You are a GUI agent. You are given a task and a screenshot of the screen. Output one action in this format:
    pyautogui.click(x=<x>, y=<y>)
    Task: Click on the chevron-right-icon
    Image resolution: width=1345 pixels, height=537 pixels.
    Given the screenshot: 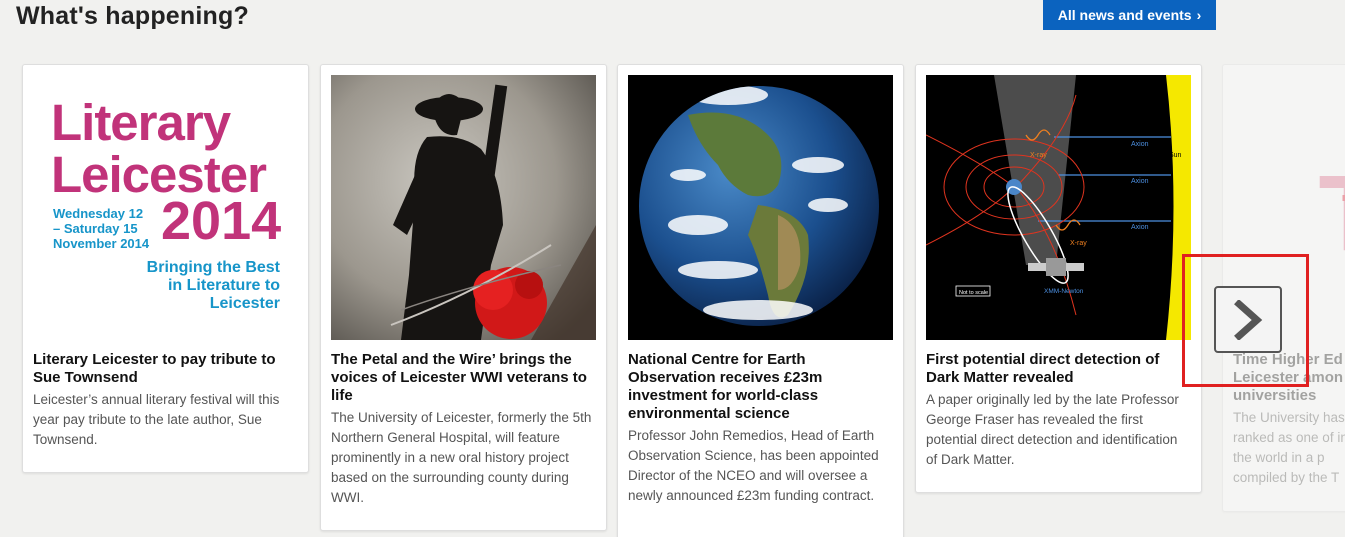 What is the action you would take?
    pyautogui.click(x=1248, y=319)
    